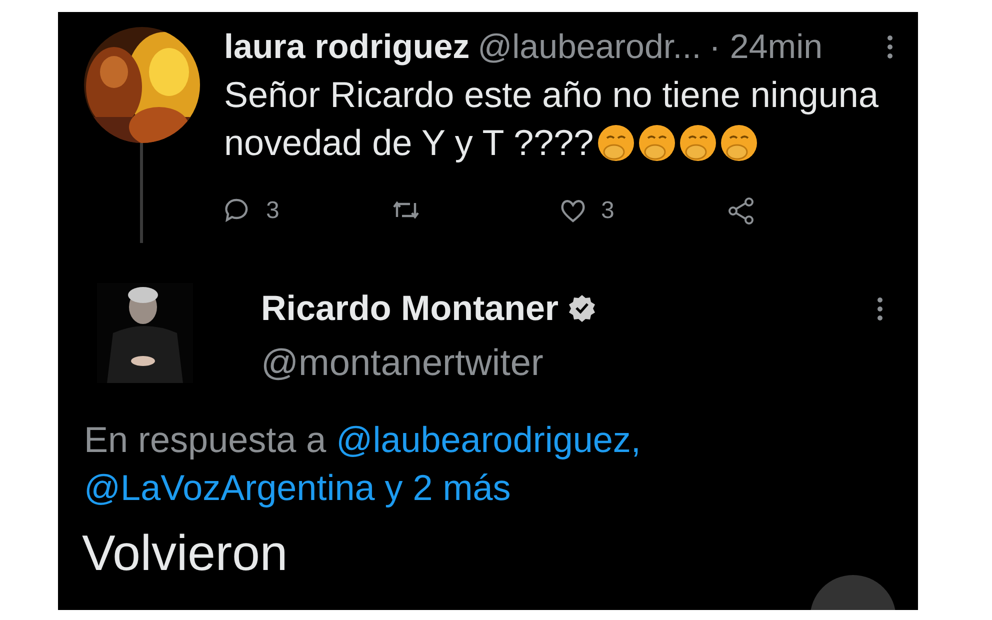 Image resolution: width=992 pixels, height=620 pixels. I want to click on user-handle: @montanertwiter, so click(572, 363).